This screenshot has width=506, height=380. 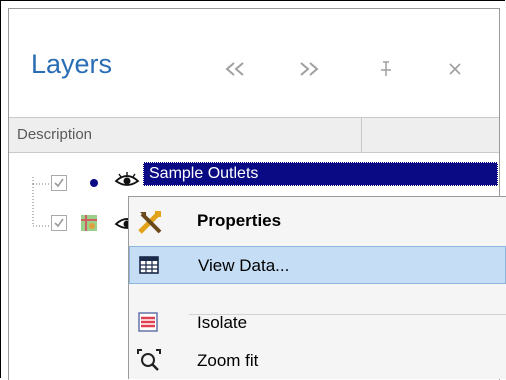 I want to click on map-layer-icon, so click(x=89, y=223).